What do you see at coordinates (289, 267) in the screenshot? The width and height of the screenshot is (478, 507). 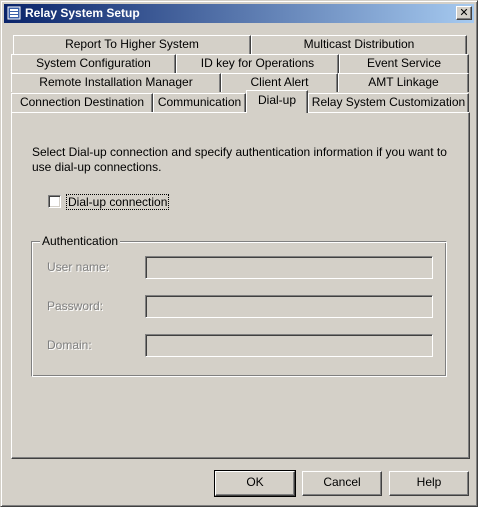 I see `user-name-input` at bounding box center [289, 267].